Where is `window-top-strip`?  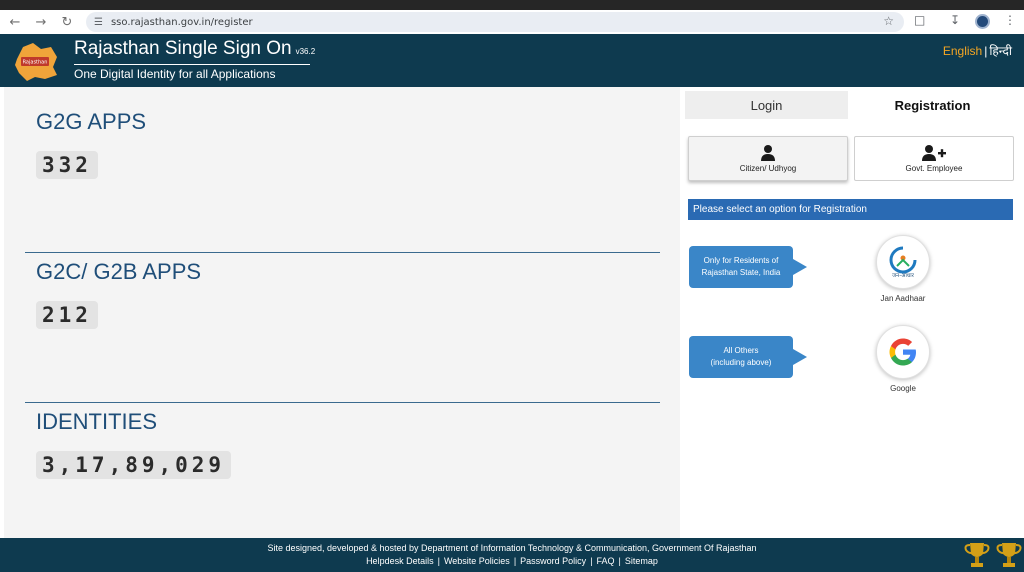
window-top-strip is located at coordinates (512, 5).